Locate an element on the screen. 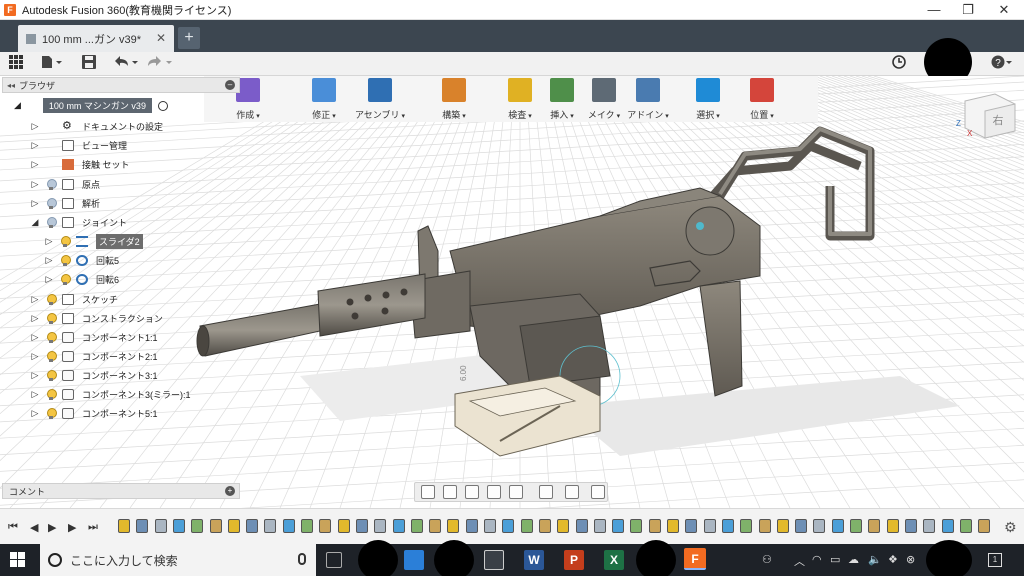 This screenshot has width=1024, height=576. timeline-first-icon: ⏮ is located at coordinates (13, 527).